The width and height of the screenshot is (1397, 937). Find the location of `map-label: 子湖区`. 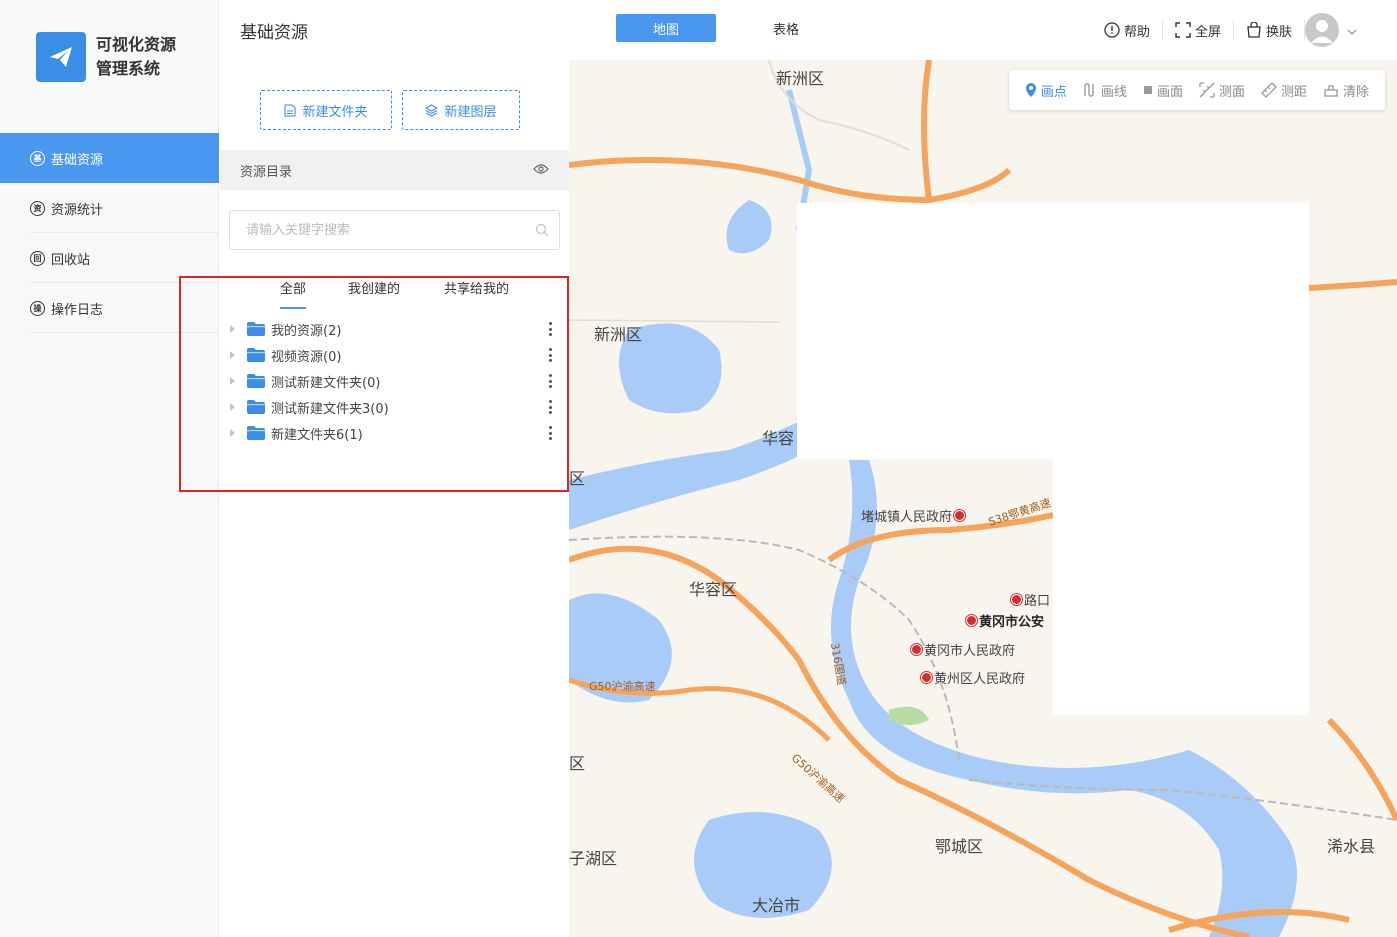

map-label: 子湖区 is located at coordinates (593, 858).